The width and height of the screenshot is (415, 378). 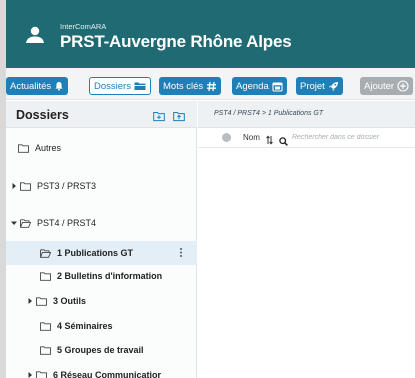 What do you see at coordinates (70, 301) in the screenshot?
I see `tree-item-label: 3 Outils` at bounding box center [70, 301].